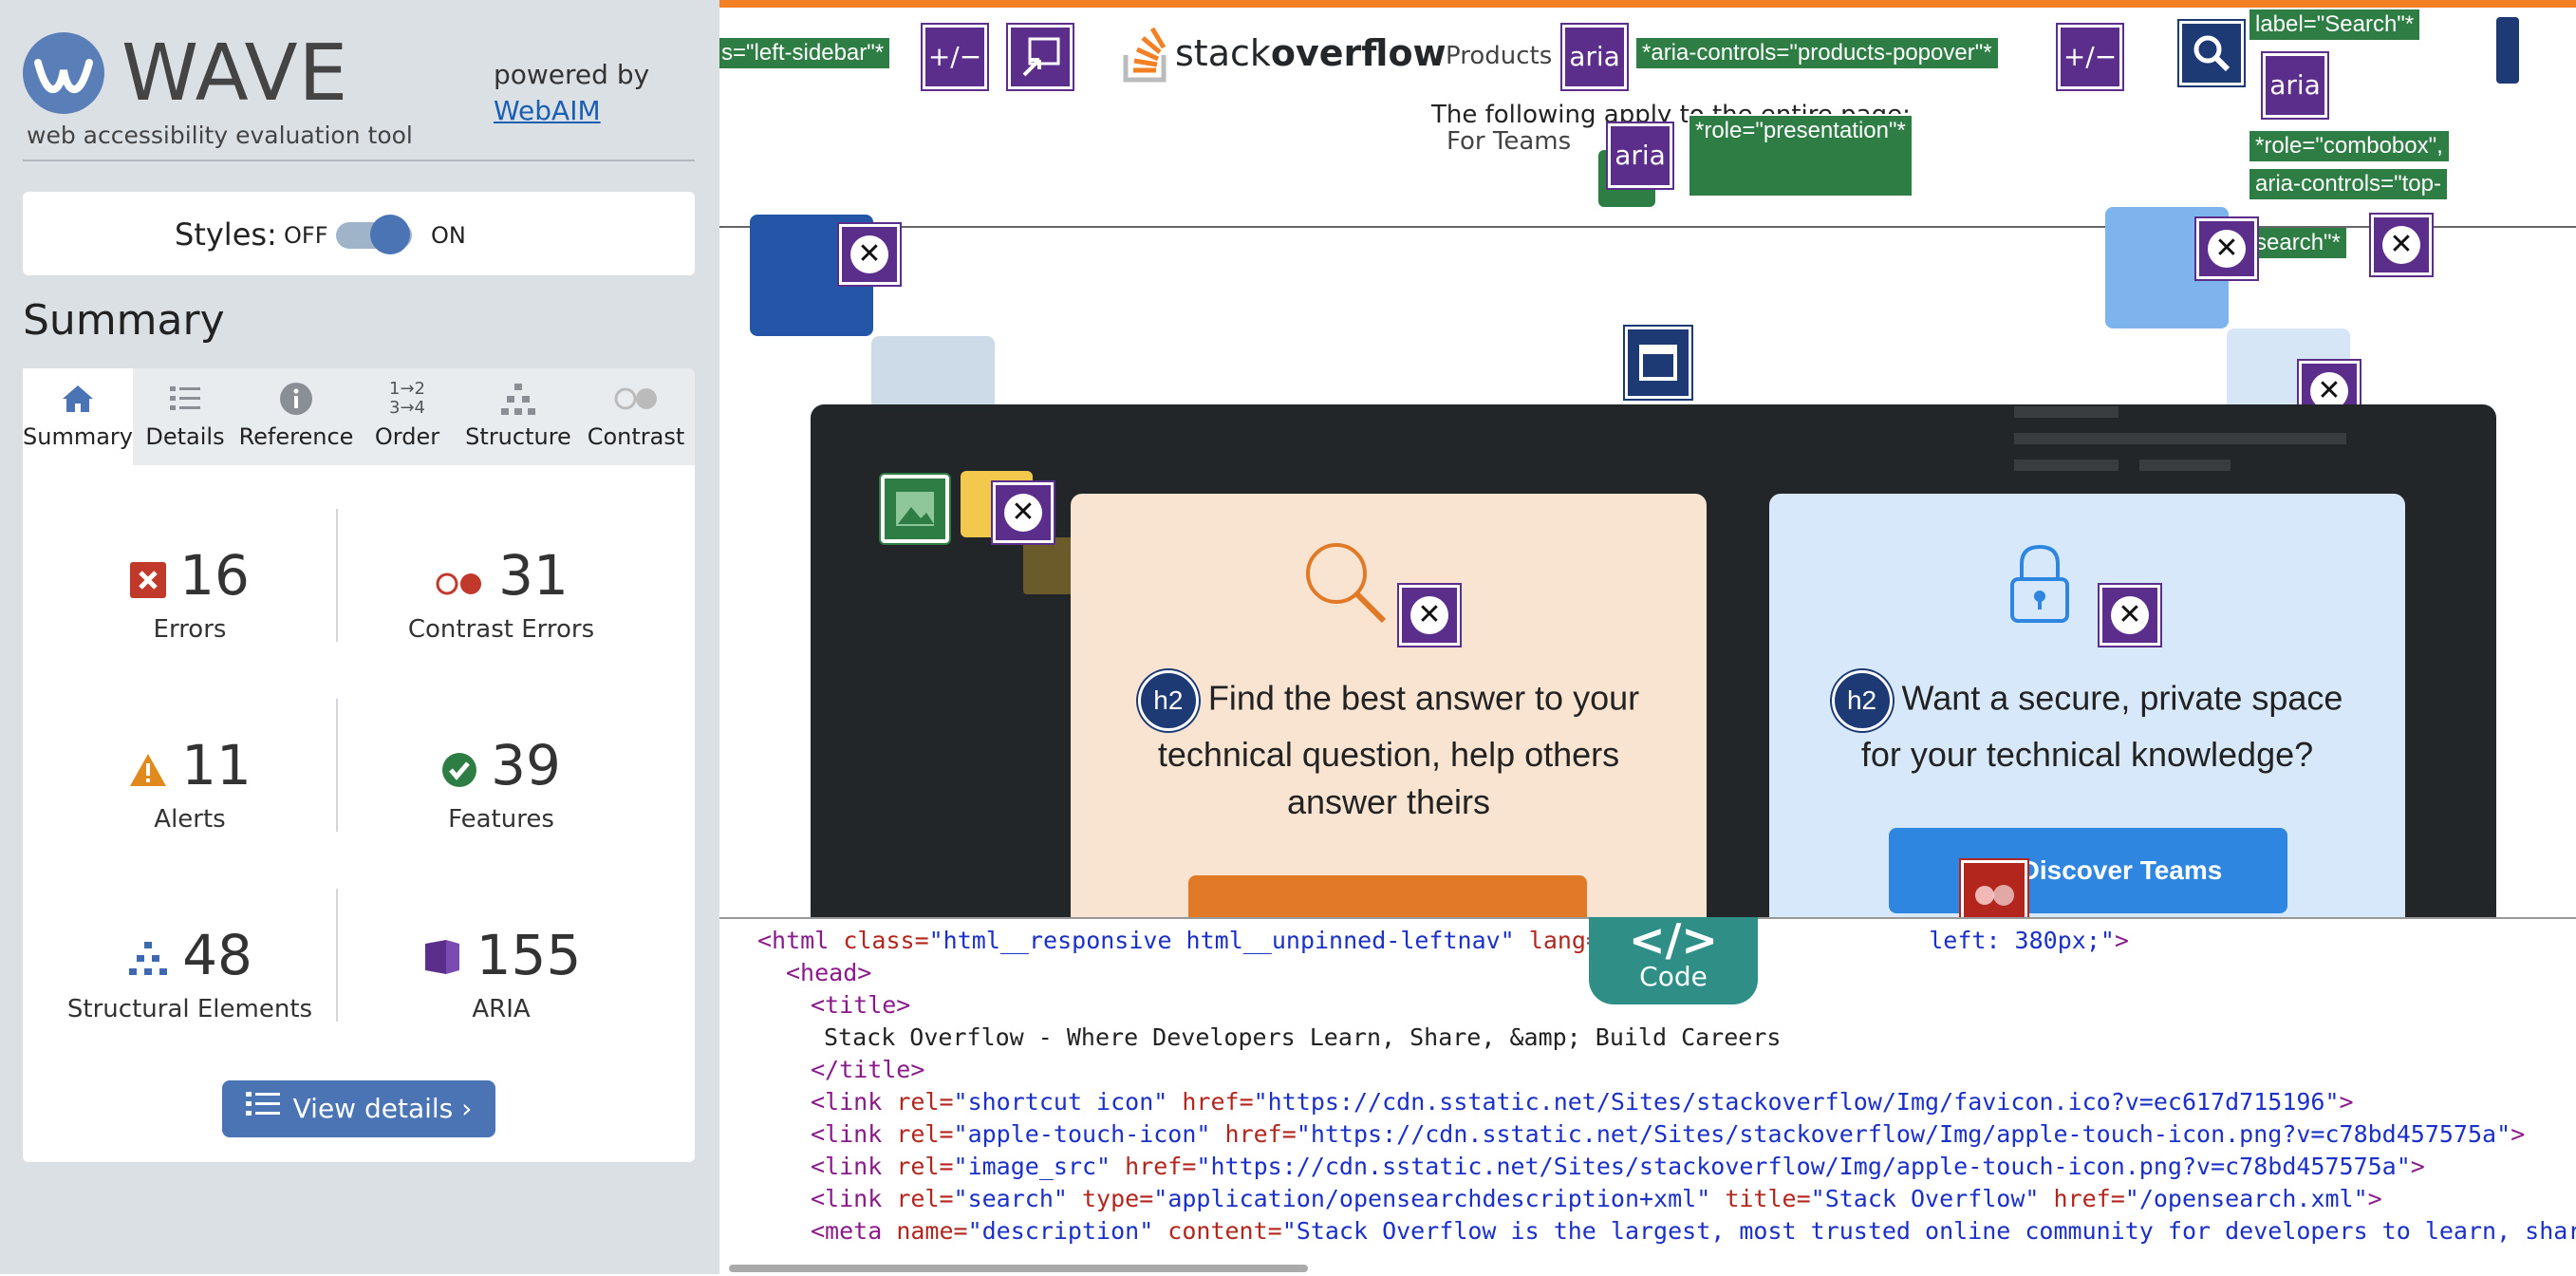 This screenshot has width=2576, height=1276. I want to click on stat-alerts: 11 Alerts, so click(190, 782).